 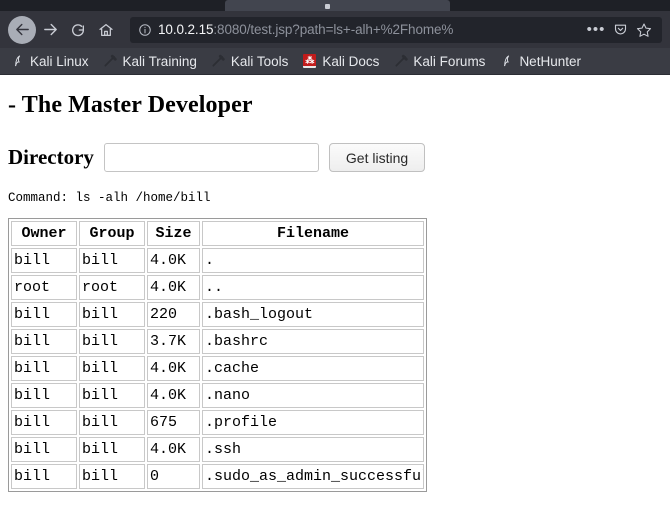 I want to click on cell-filename: .profile, so click(x=313, y=422).